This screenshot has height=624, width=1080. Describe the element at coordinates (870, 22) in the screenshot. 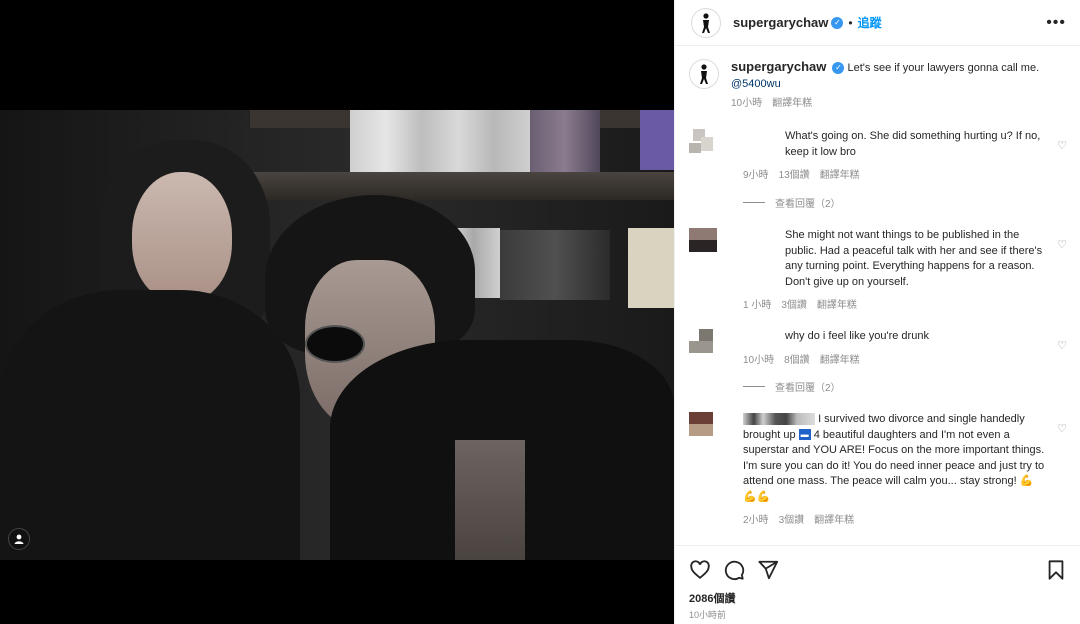

I see `follow-button: 追蹤` at that location.